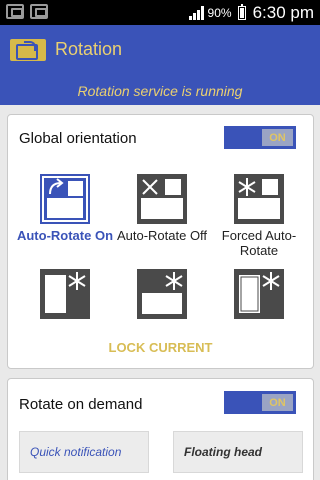 Image resolution: width=320 pixels, height=480 pixels. What do you see at coordinates (241, 11) in the screenshot?
I see `battery-icon` at bounding box center [241, 11].